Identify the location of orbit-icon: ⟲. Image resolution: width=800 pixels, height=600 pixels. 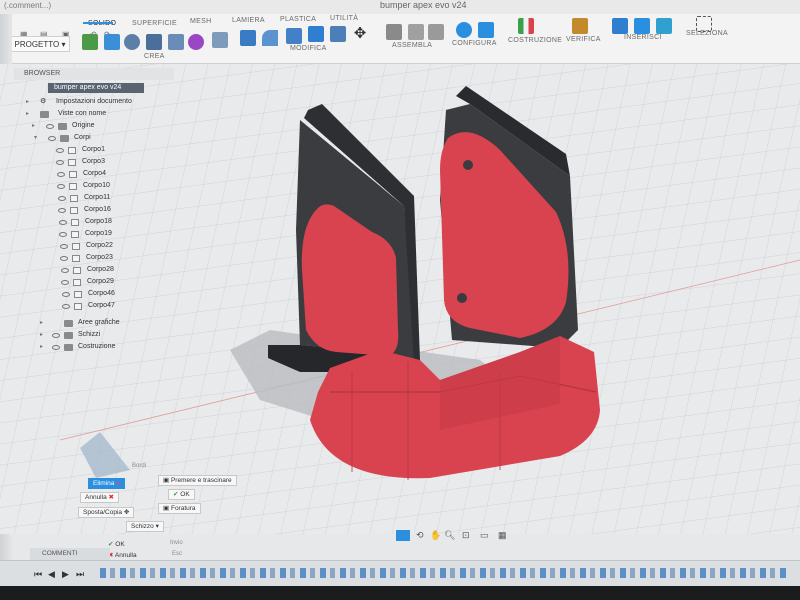
(420, 535).